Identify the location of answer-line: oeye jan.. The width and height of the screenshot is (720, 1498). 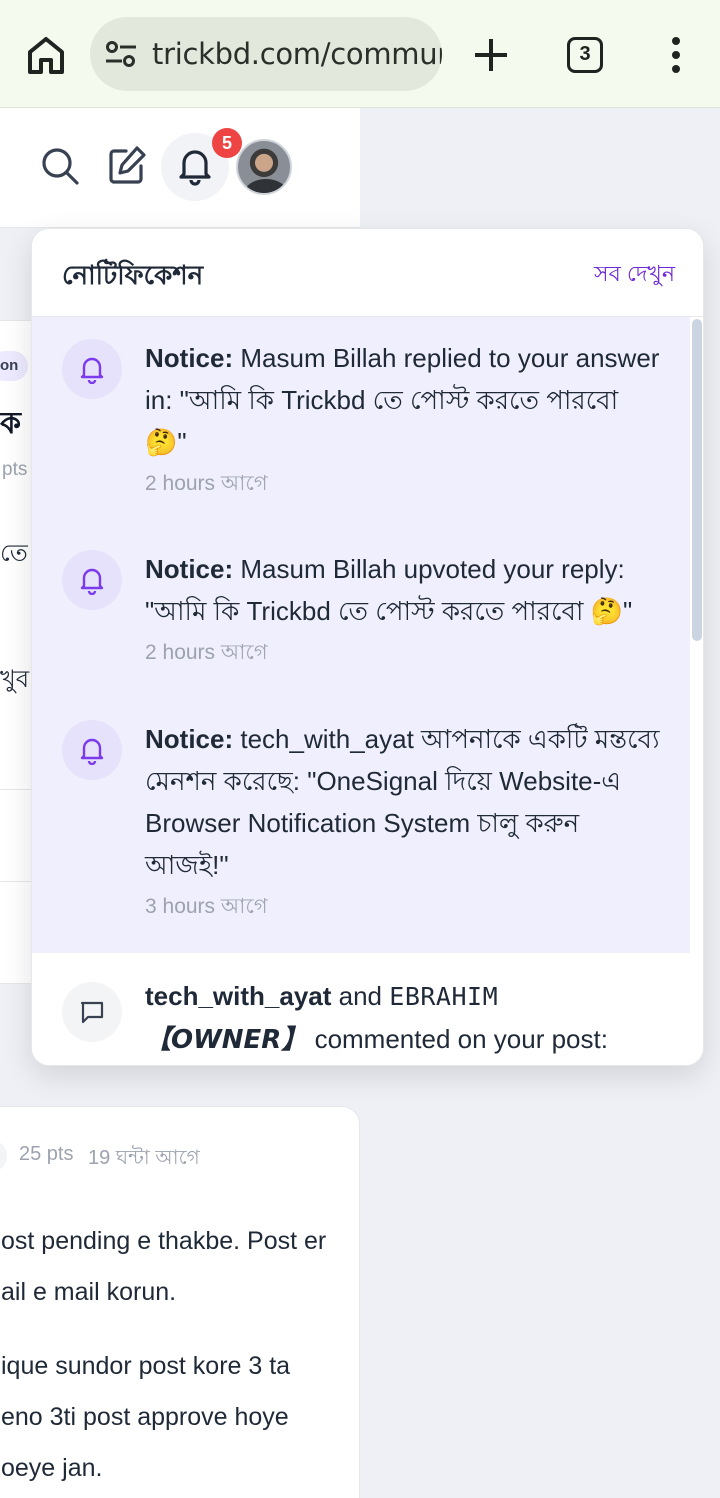
(52, 1468).